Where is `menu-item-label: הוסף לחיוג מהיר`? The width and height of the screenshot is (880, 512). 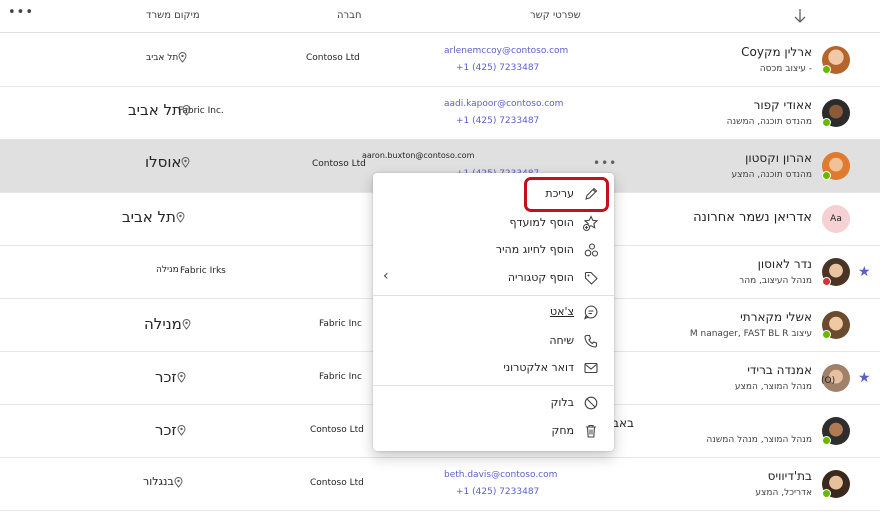
menu-item-label: הוסף לחיוג מהיר is located at coordinates (534, 249).